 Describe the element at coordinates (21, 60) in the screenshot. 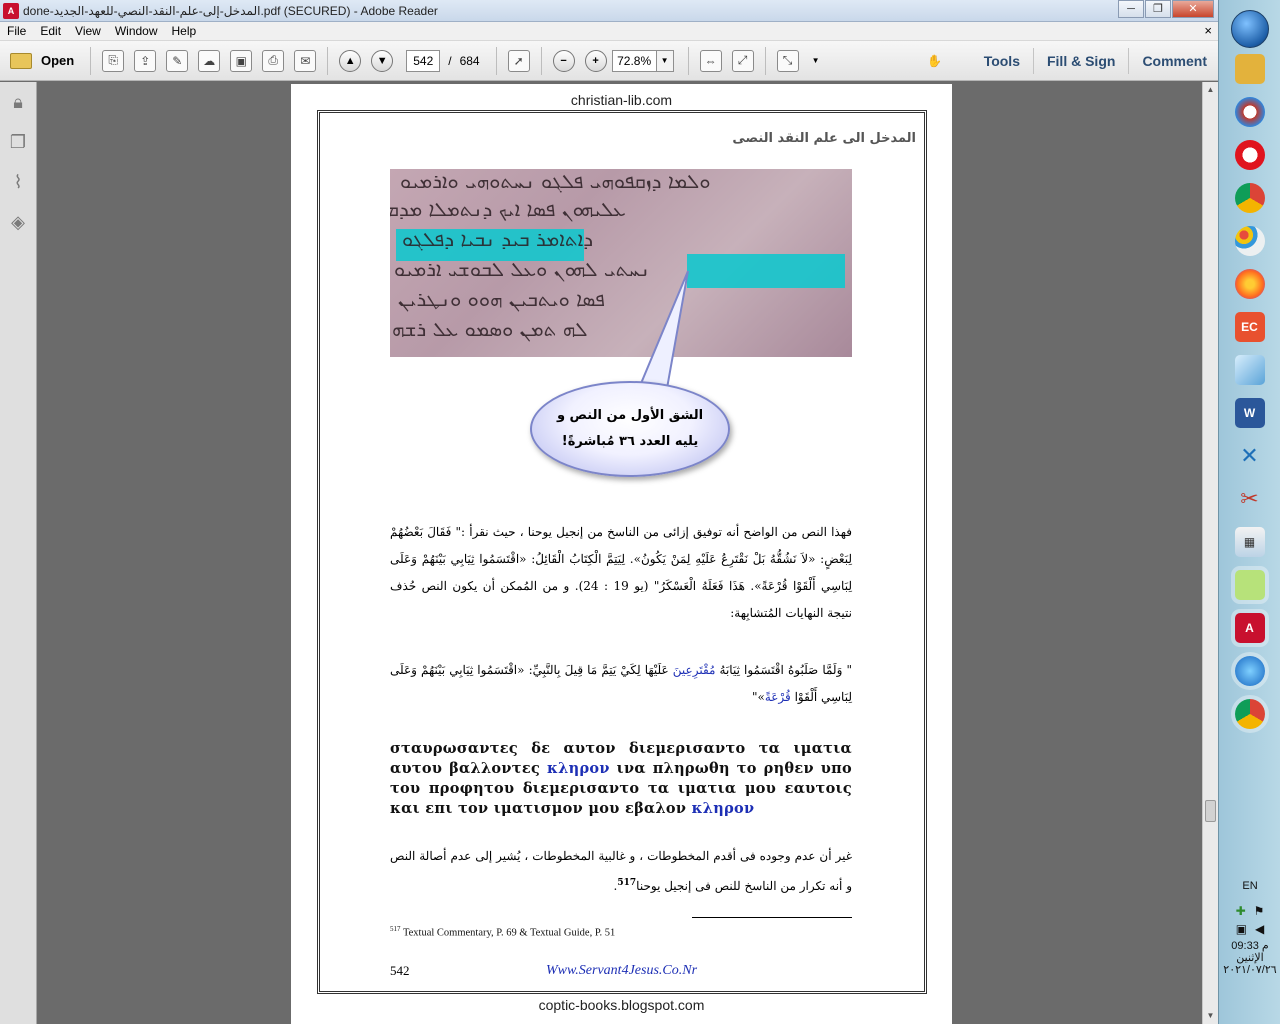

I see `folder-icon` at that location.